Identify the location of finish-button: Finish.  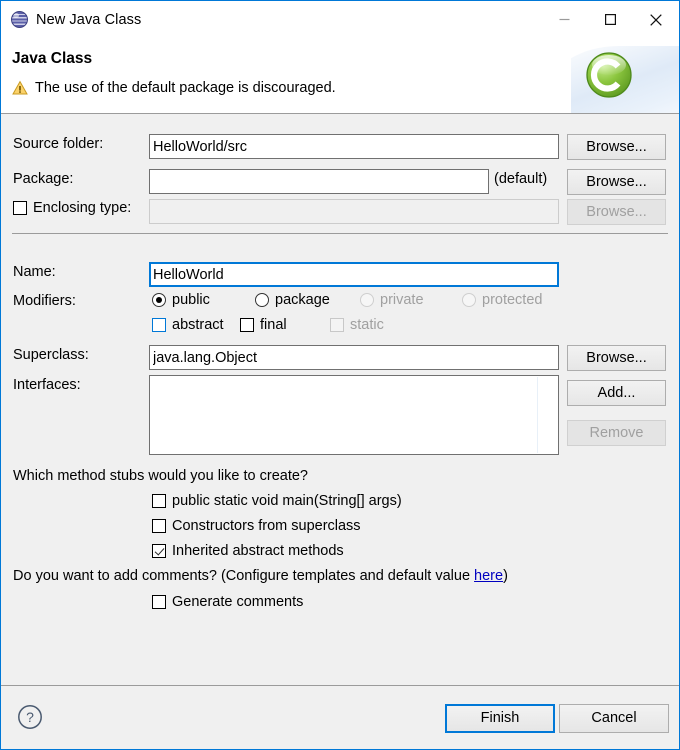
(500, 718).